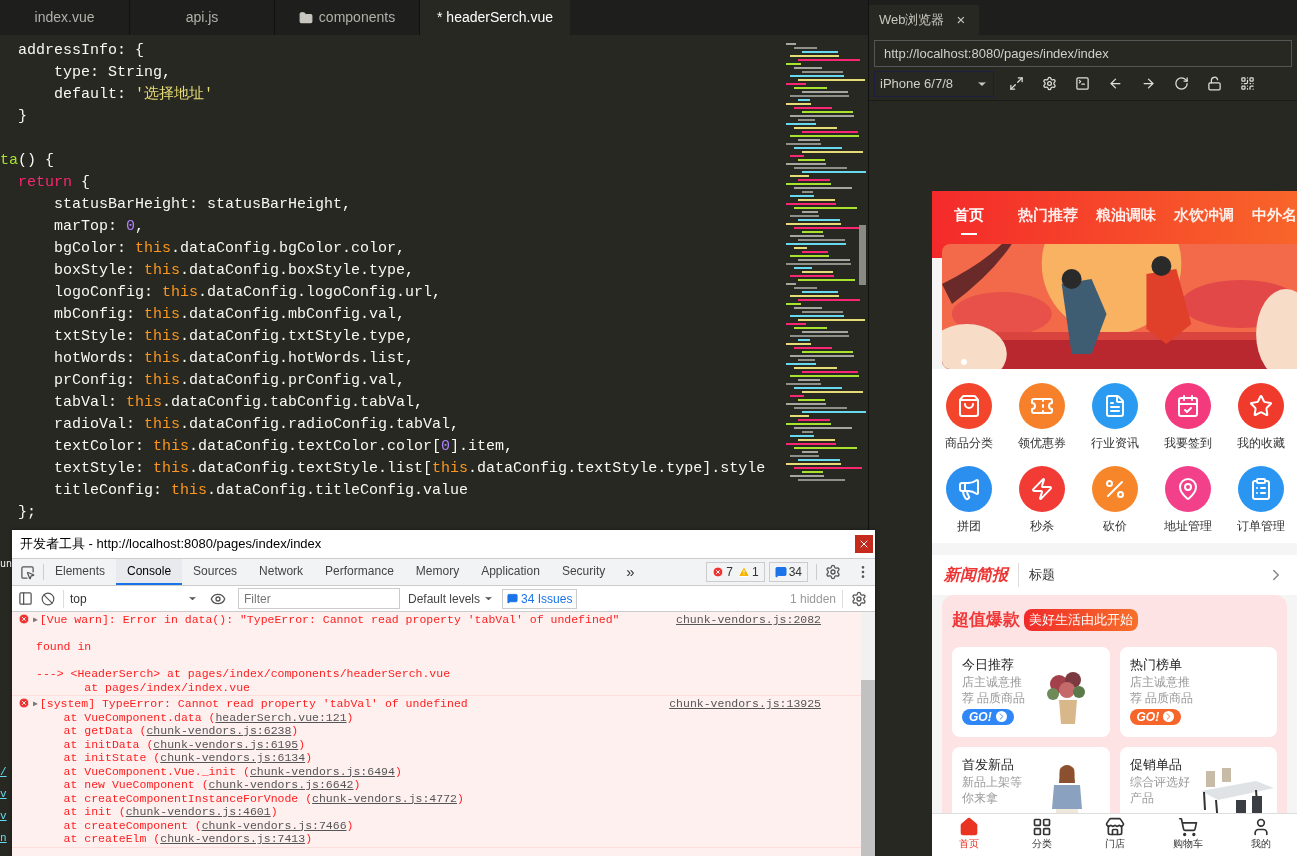  Describe the element at coordinates (1016, 83) in the screenshot. I see `expand-icon` at that location.